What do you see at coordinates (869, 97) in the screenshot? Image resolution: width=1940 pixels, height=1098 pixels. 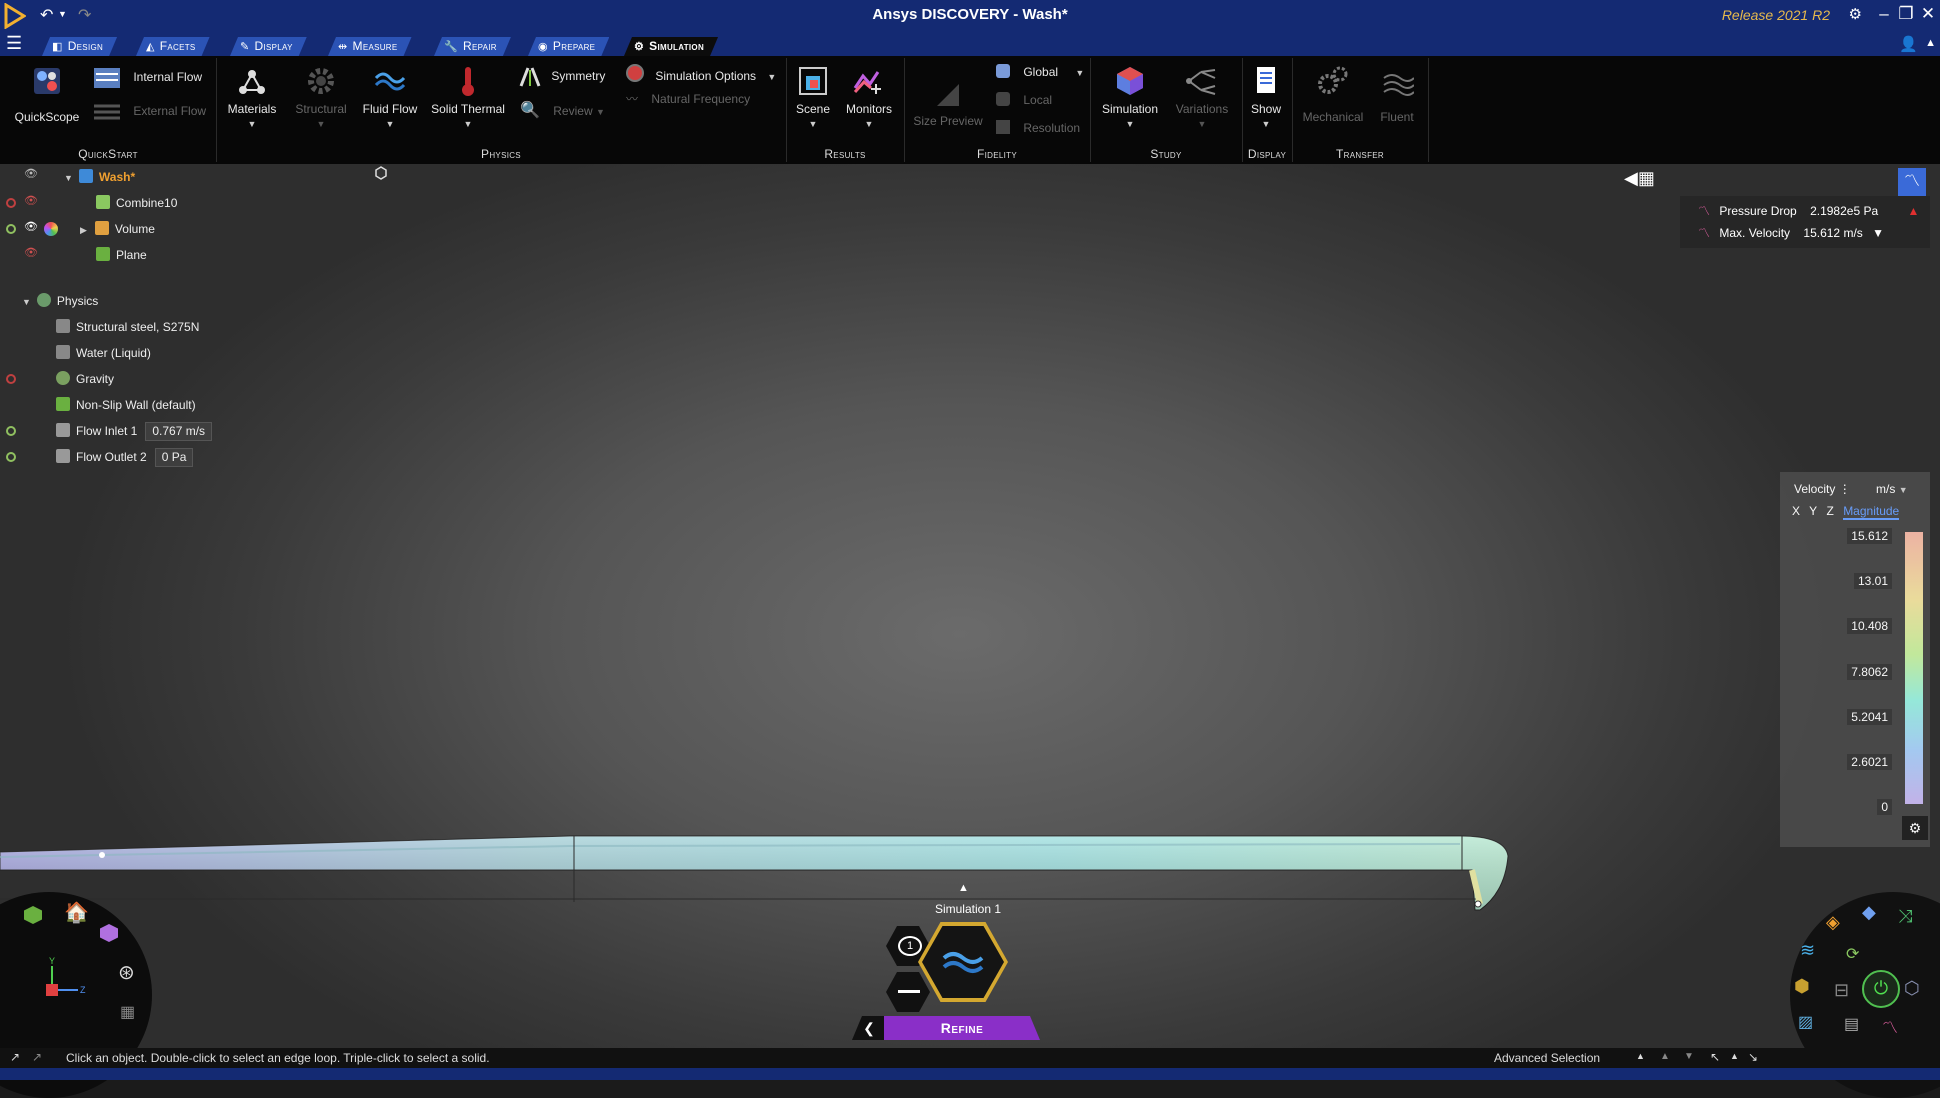 I see `monitors-button: Monitors ▼` at bounding box center [869, 97].